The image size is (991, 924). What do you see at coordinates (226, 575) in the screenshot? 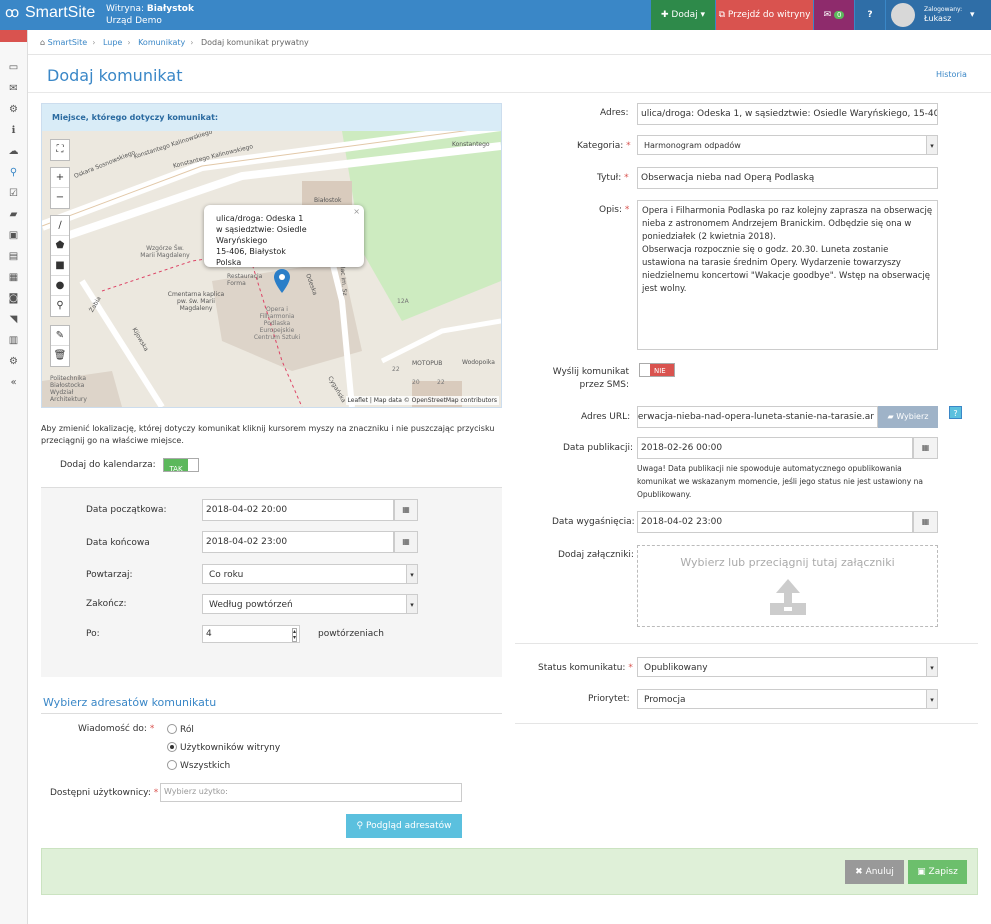
I see `repeat-value: Co roku` at bounding box center [226, 575].